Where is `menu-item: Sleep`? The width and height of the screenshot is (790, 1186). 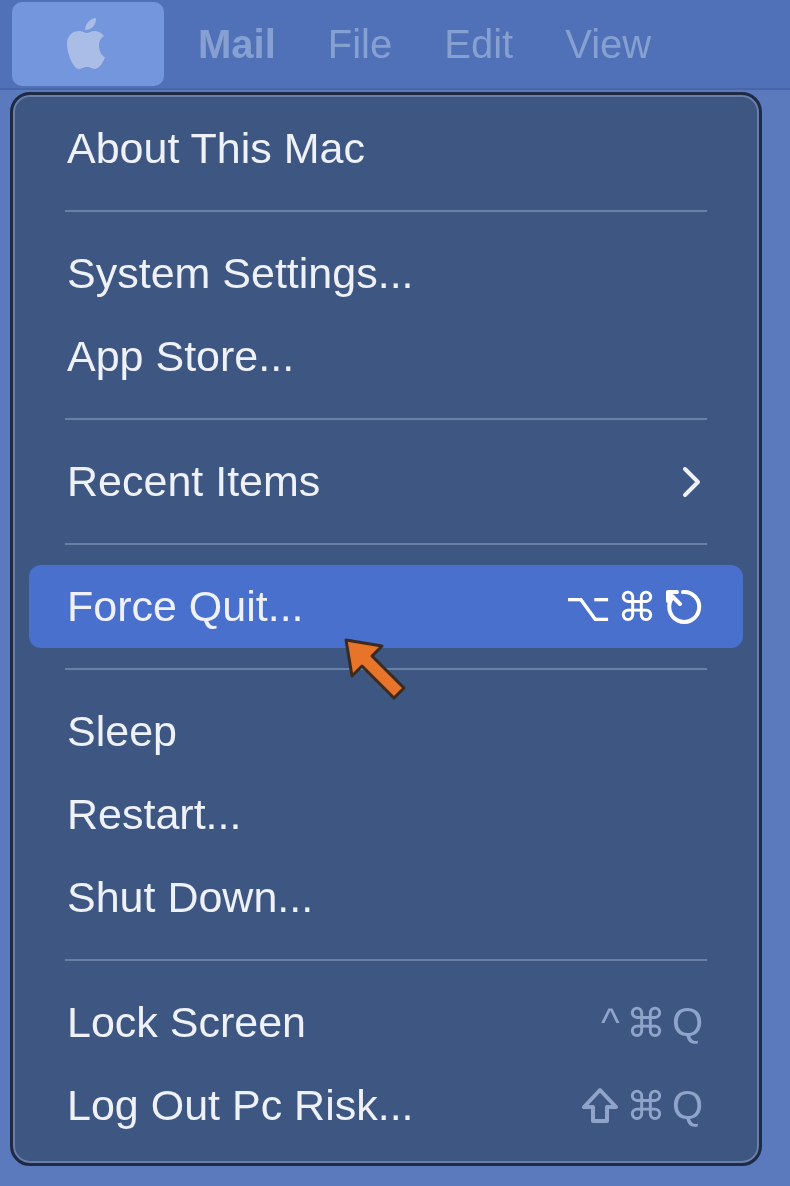
menu-item: Sleep is located at coordinates (386, 731).